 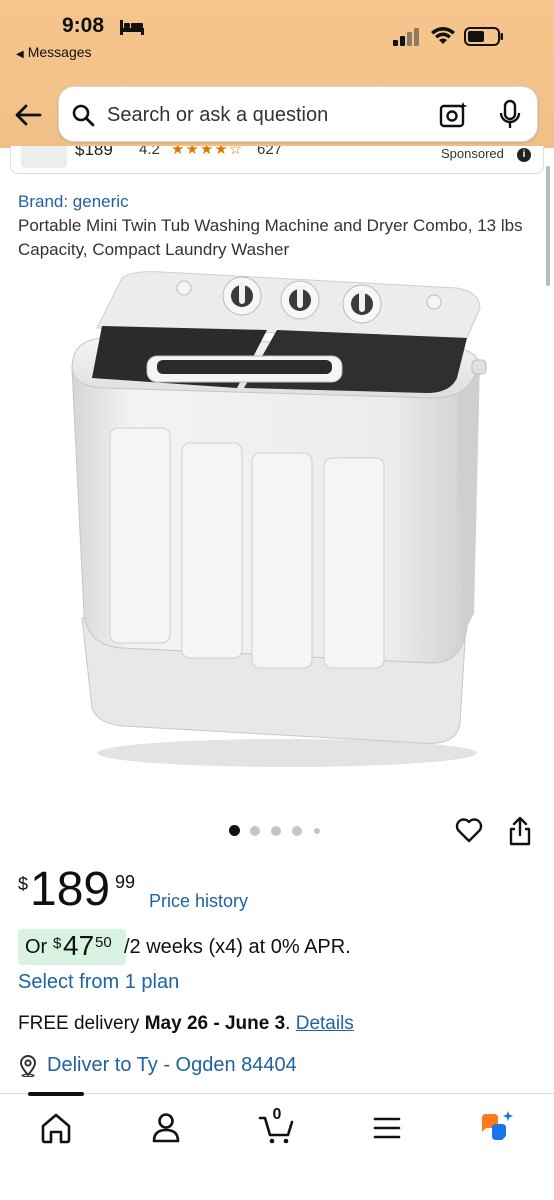 What do you see at coordinates (23, 884) in the screenshot?
I see `price-currency: $` at bounding box center [23, 884].